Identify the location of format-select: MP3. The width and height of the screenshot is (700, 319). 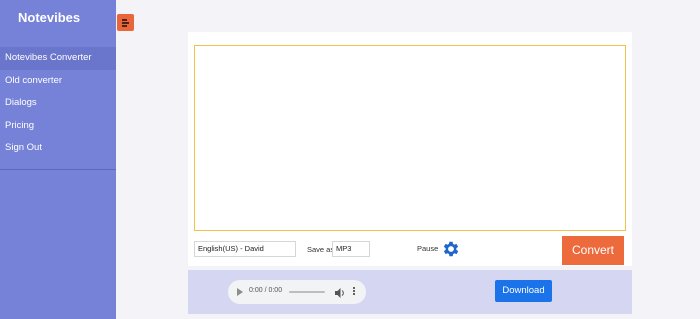
(351, 249).